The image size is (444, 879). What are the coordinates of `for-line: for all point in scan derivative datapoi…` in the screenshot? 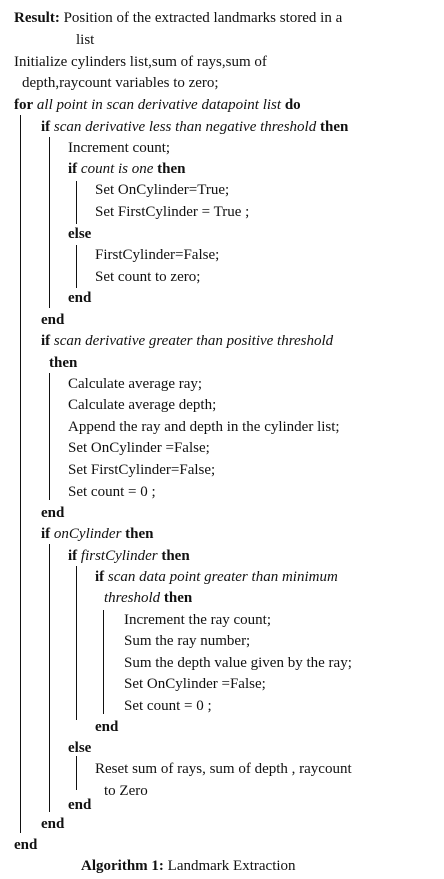 It's located at (157, 105).